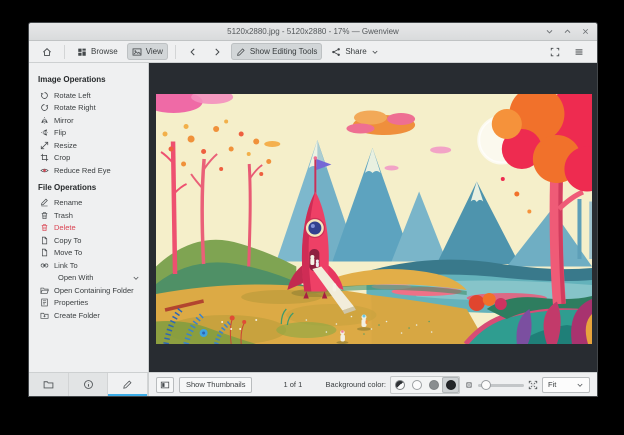 The image size is (624, 435). I want to click on swatch-black, so click(450, 384).